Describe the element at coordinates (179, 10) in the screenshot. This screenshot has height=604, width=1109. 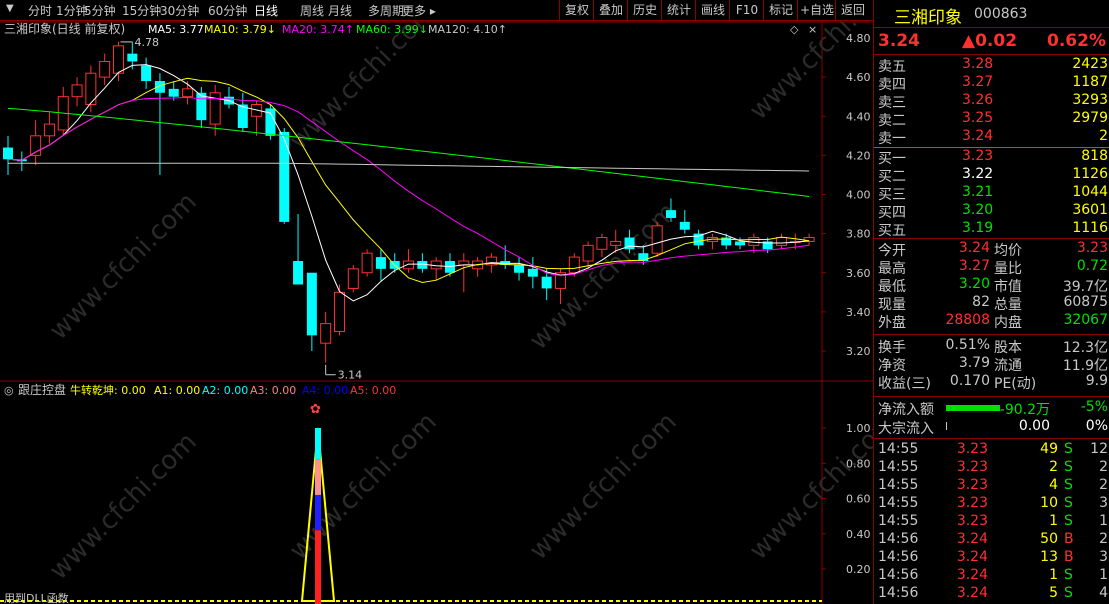
I see `period-tab-4: 30分钟` at that location.